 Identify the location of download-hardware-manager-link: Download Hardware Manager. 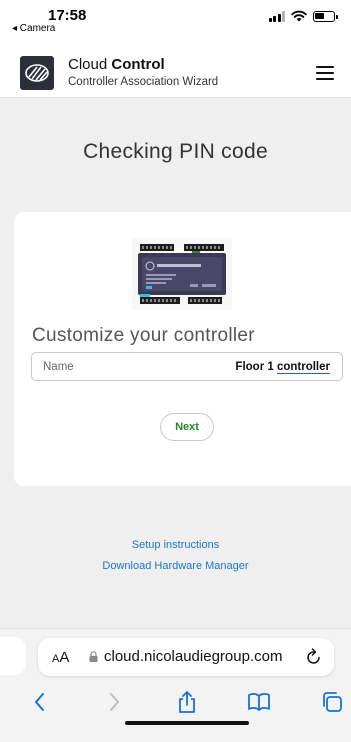
(175, 566).